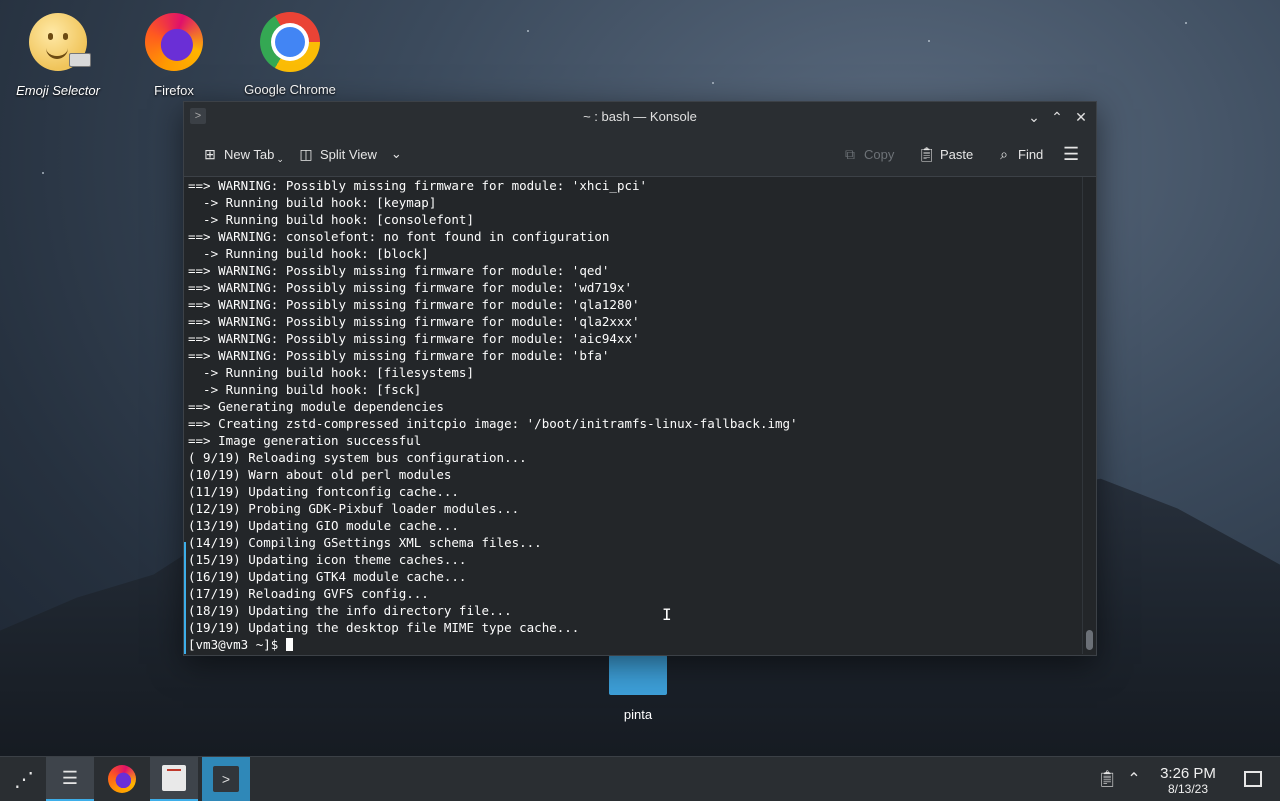 Image resolution: width=1280 pixels, height=801 pixels. I want to click on text-cursor-icon: I, so click(667, 614).